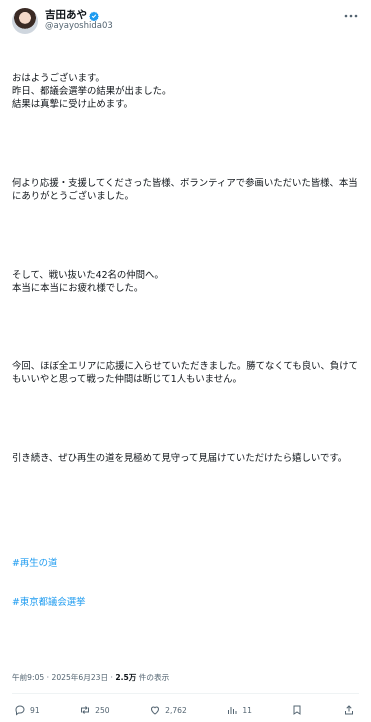 Image resolution: width=371 pixels, height=722 pixels. Describe the element at coordinates (185, 563) in the screenshot. I see `hashtag-link: #再生の道` at that location.